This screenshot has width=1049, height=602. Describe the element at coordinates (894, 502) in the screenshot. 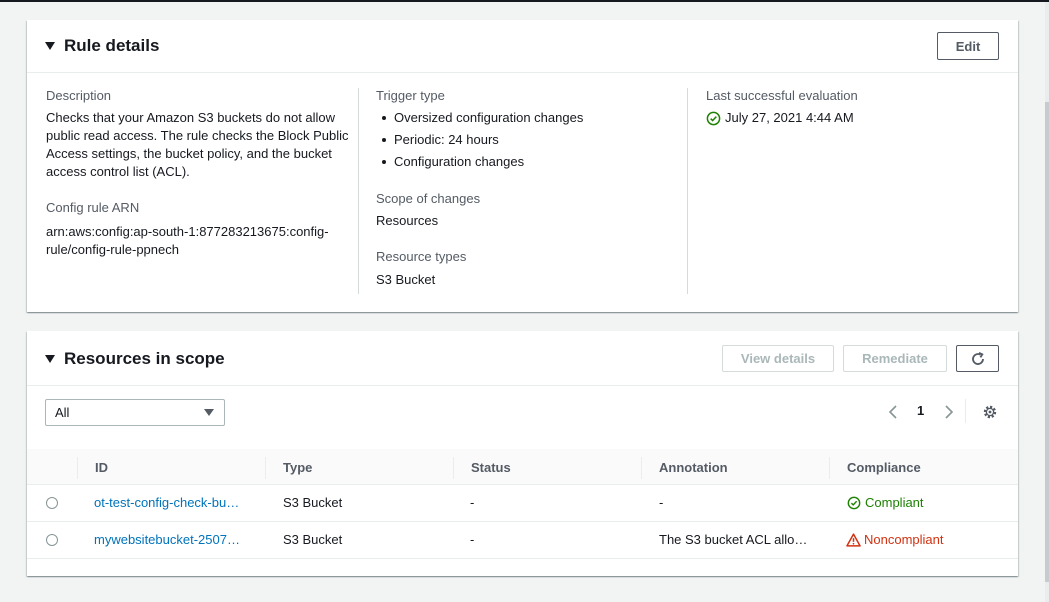

I see `compliance-text: Compliant` at that location.